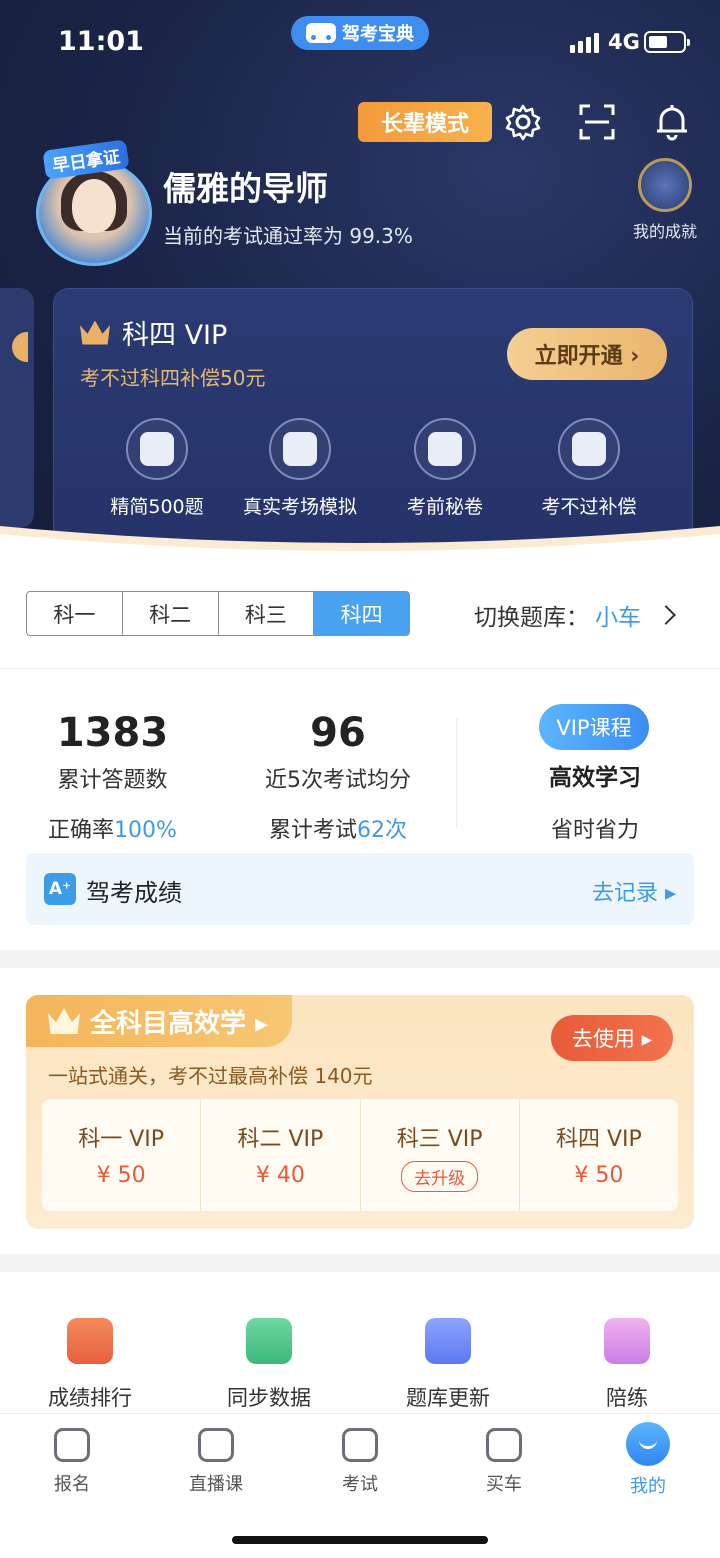 The image size is (720, 1558). Describe the element at coordinates (122, 1155) in the screenshot. I see `vip-subject-1: 科一 VIP ¥ 50` at that location.